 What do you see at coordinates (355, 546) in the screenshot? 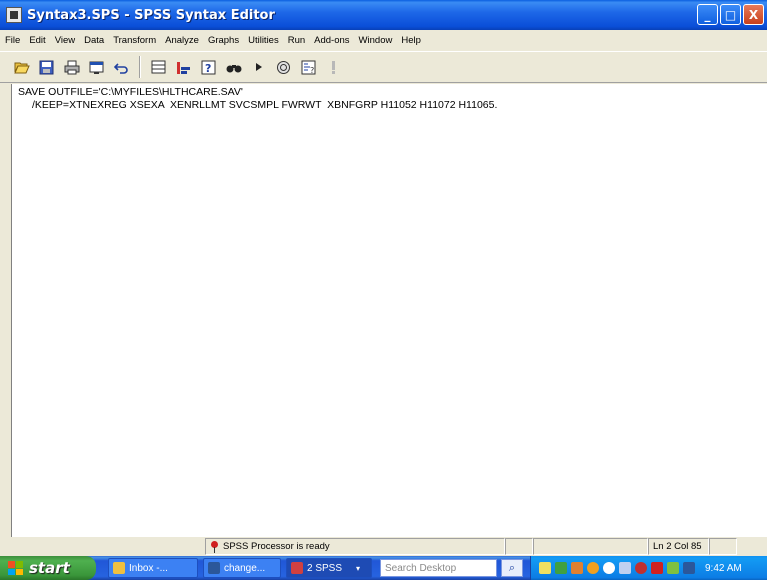
I see `processor-status: SPSS Processor is ready` at bounding box center [355, 546].